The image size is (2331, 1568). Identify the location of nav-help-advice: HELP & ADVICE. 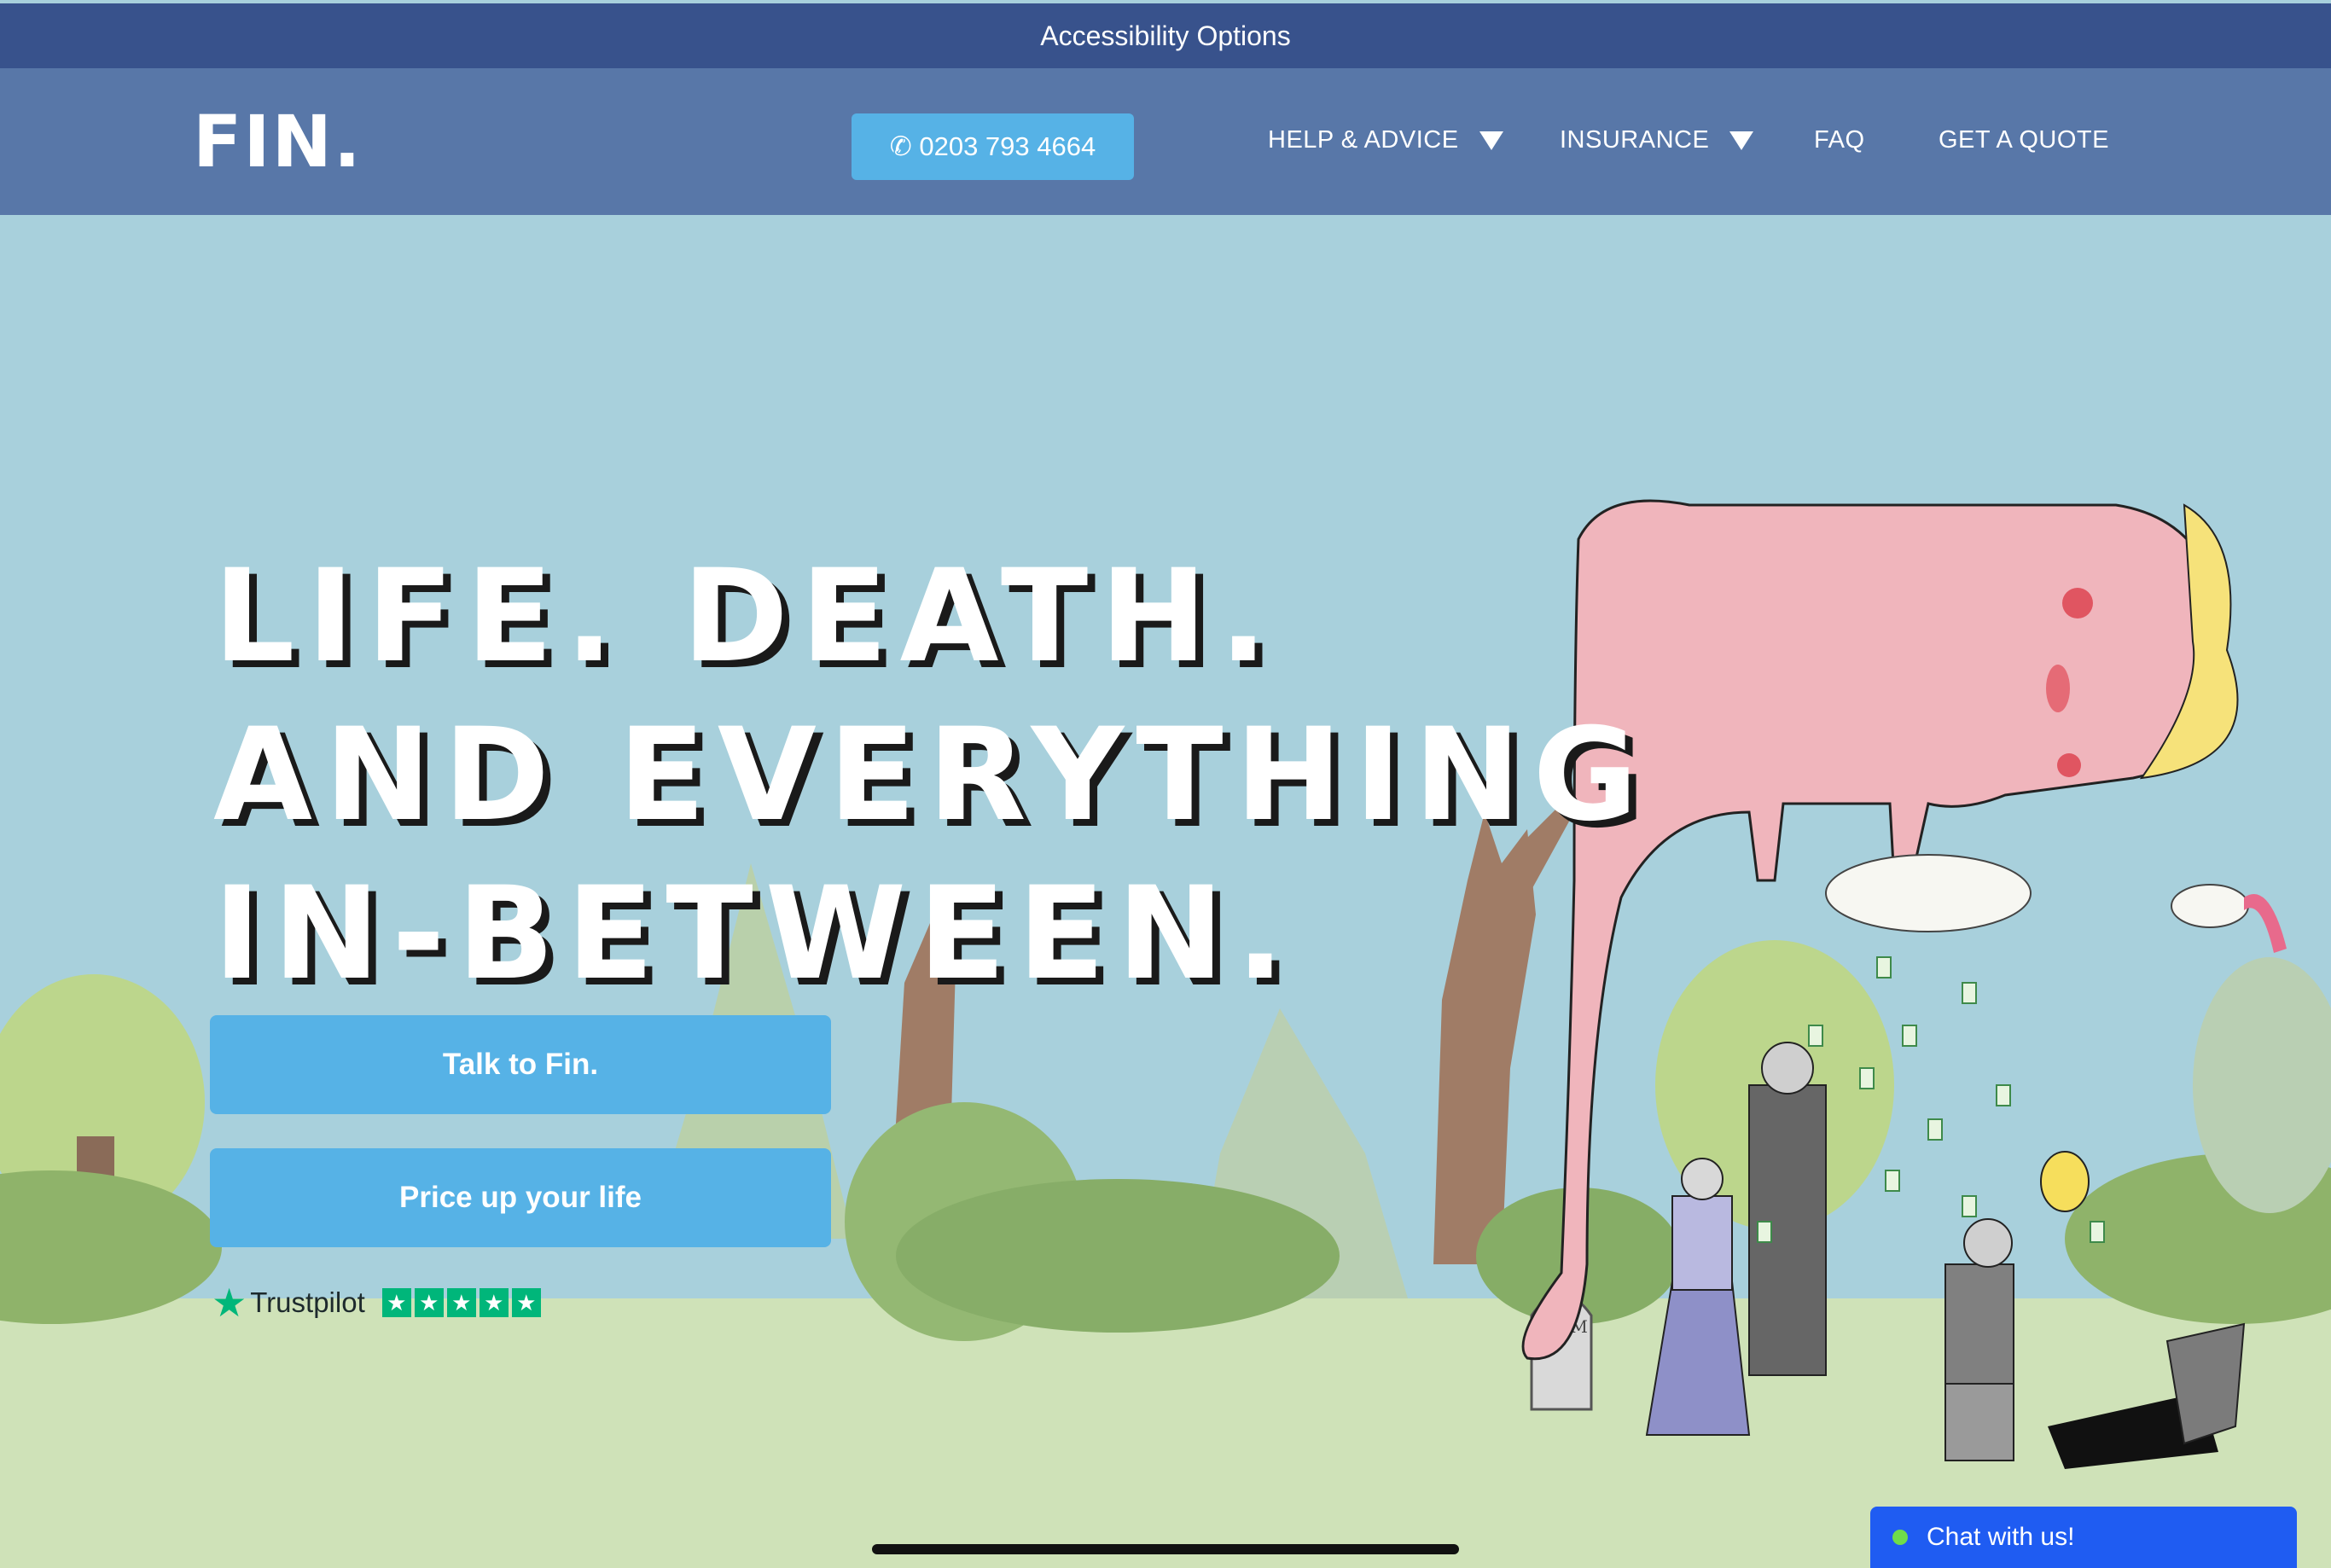
(1385, 140).